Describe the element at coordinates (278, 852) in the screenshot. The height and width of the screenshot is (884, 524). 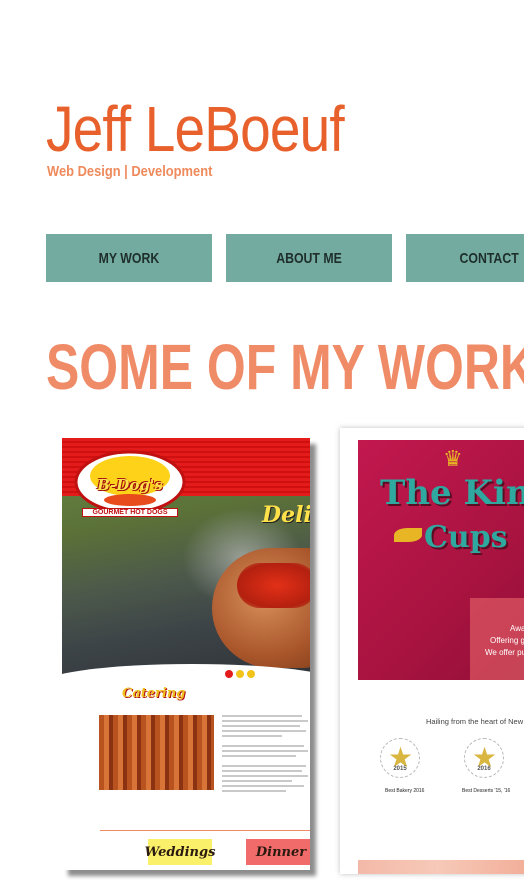
I see `dinner-button: Dinner` at that location.